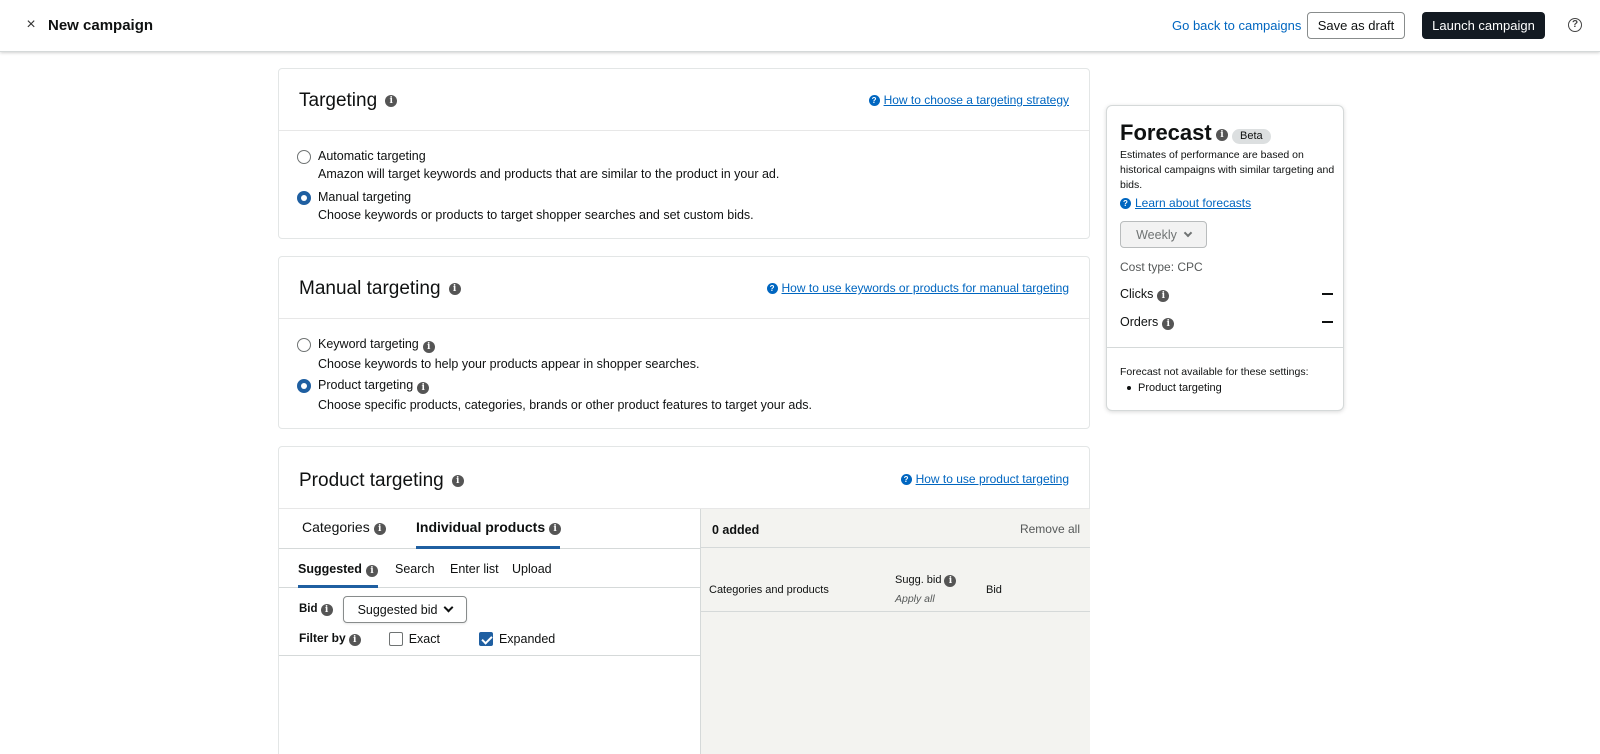 This screenshot has width=1600, height=754. I want to click on bullet-icon, so click(1129, 388).